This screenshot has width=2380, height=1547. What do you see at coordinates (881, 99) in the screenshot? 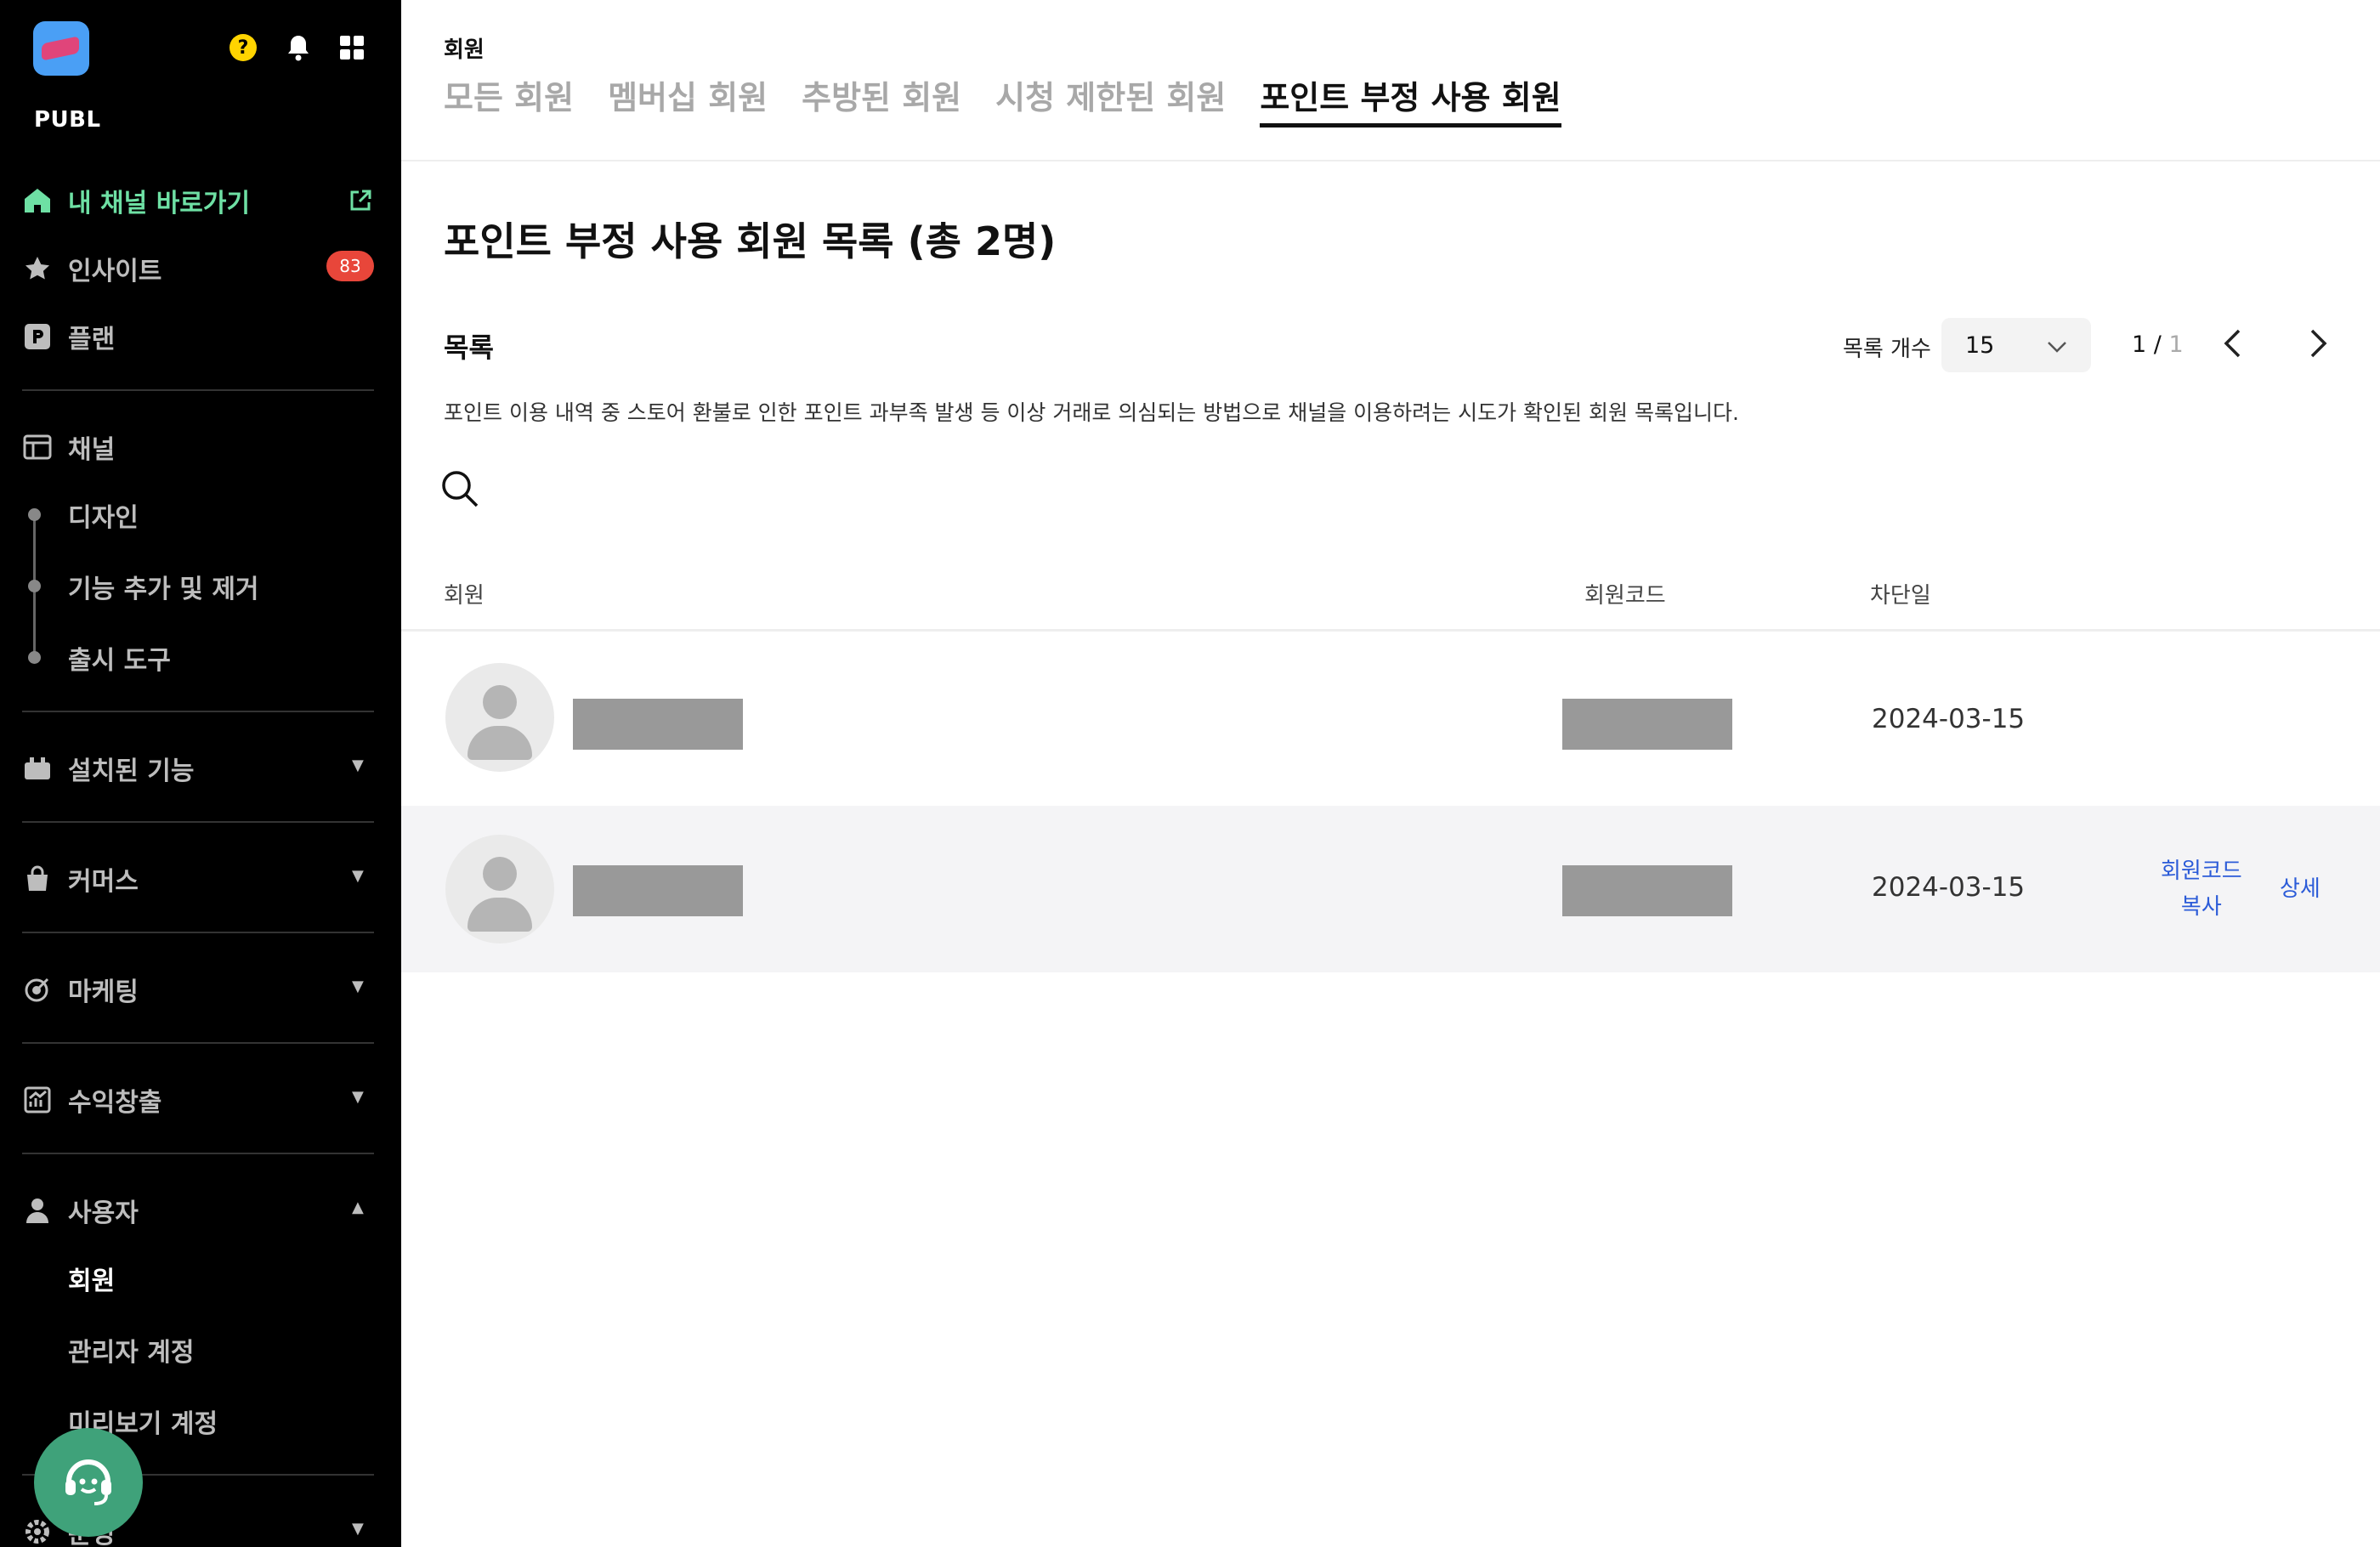
I see `tab-banned-members: 추방된 회원` at bounding box center [881, 99].